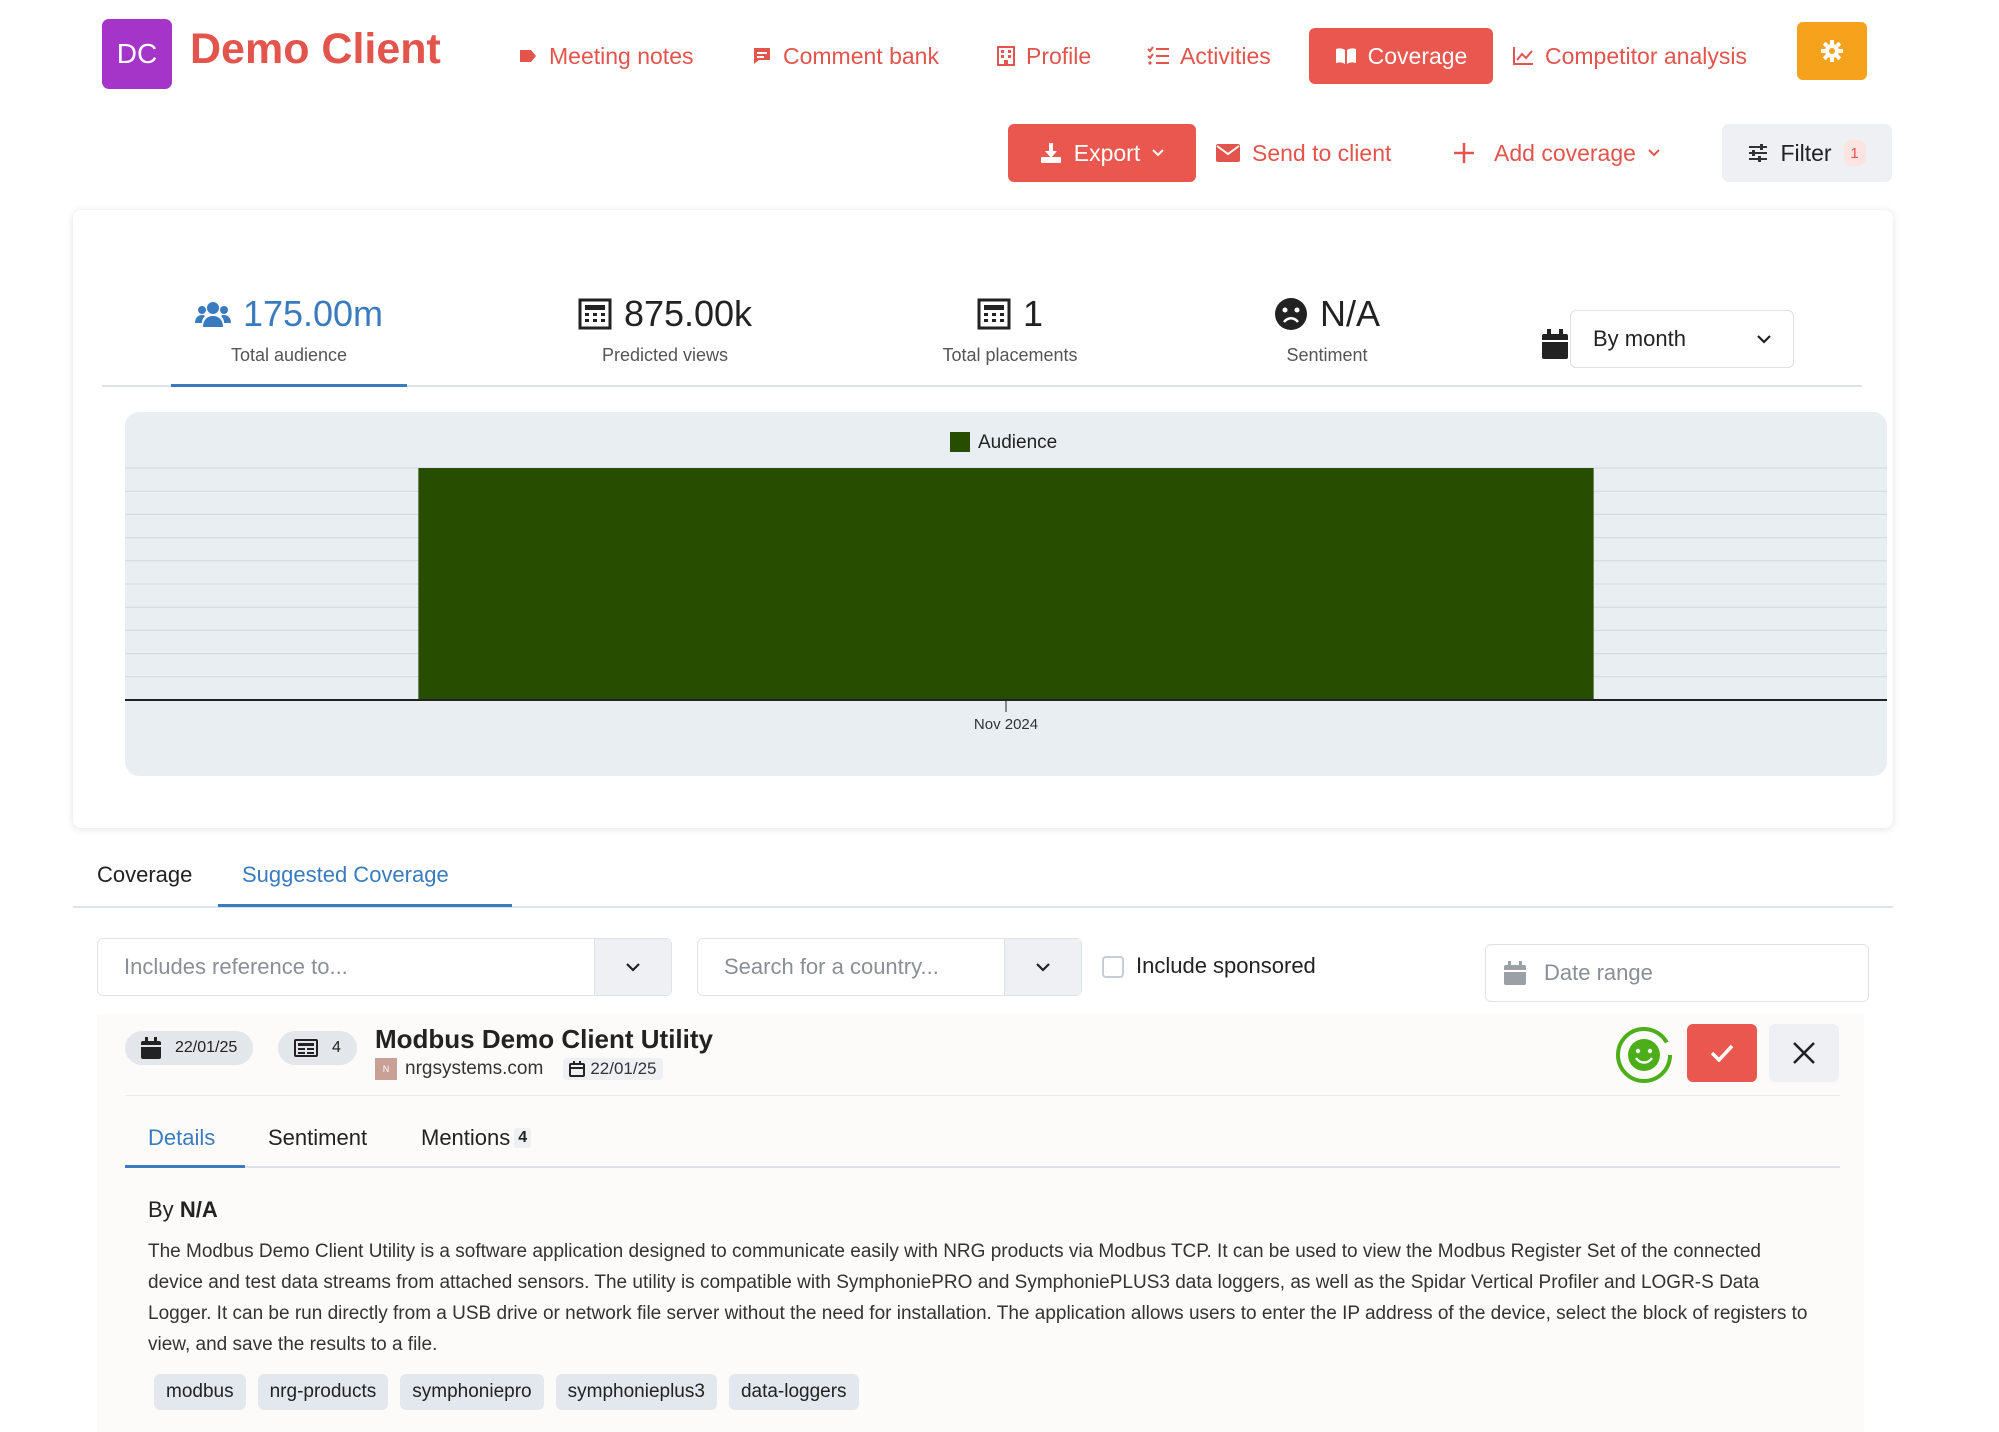  Describe the element at coordinates (386, 1069) in the screenshot. I see `source-favicon: N` at that location.